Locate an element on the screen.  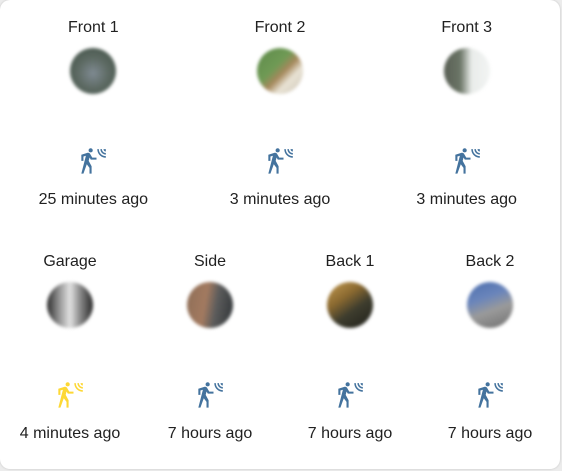
camera-name: Garage is located at coordinates (70, 261).